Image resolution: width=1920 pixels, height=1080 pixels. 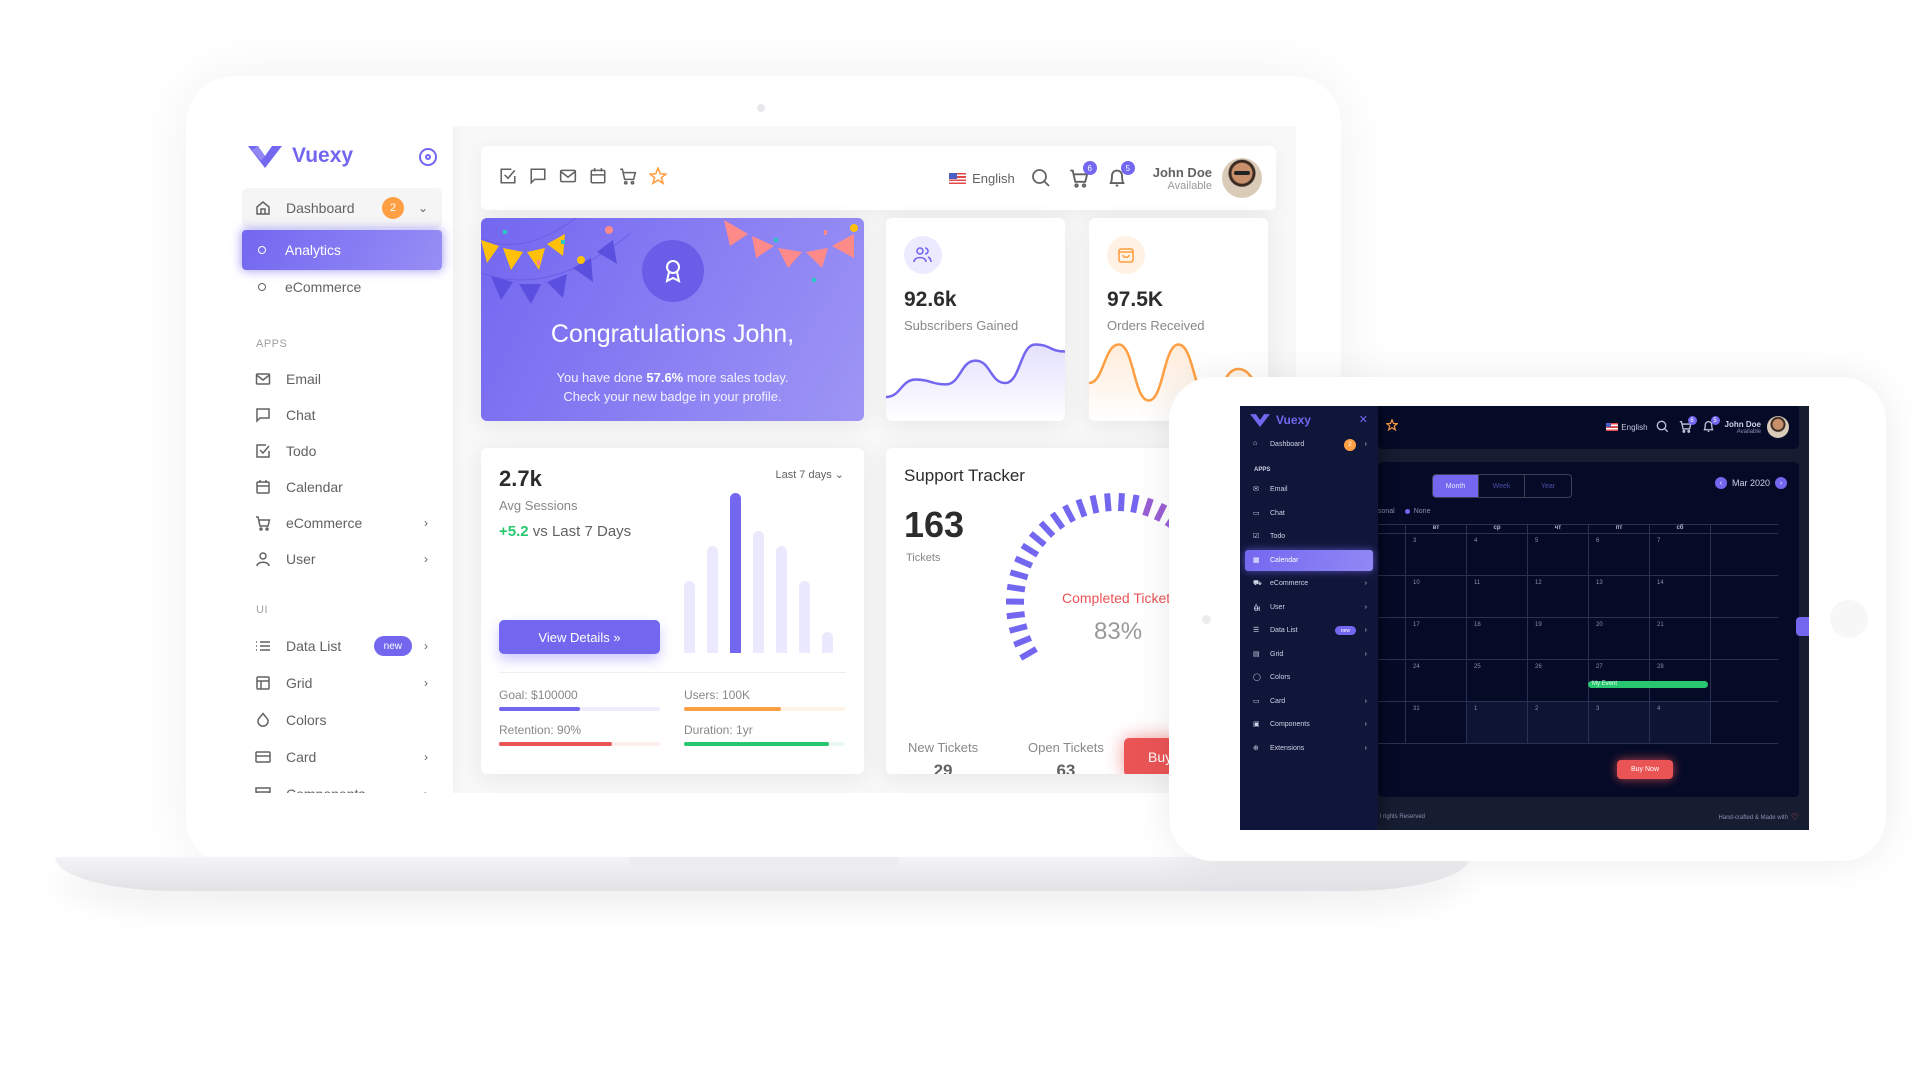 I want to click on calendar-day-cell: 14, so click(x=1680, y=596).